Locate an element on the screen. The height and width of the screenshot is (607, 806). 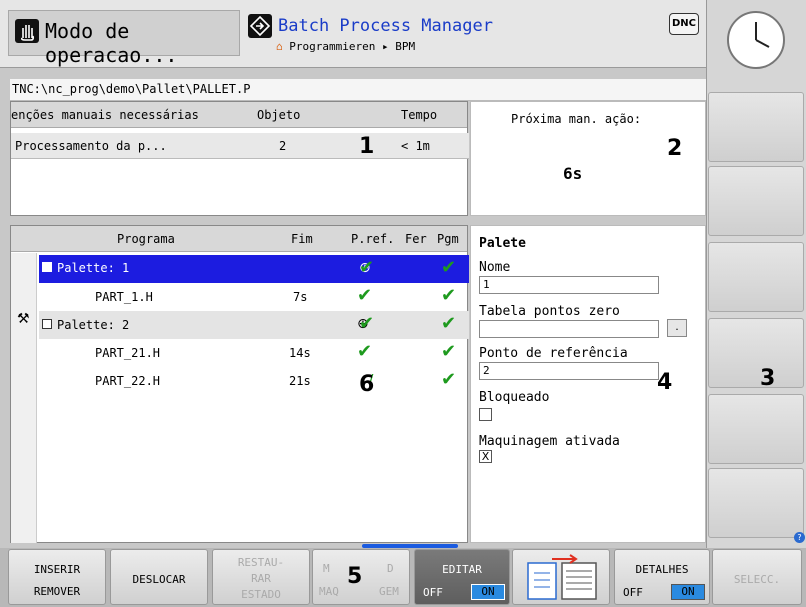
name-field: 1 is located at coordinates (569, 285).